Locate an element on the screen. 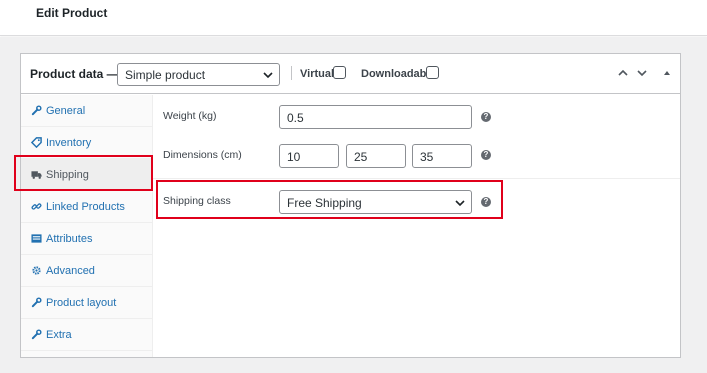 This screenshot has height=373, width=707. link-icon is located at coordinates (36, 206).